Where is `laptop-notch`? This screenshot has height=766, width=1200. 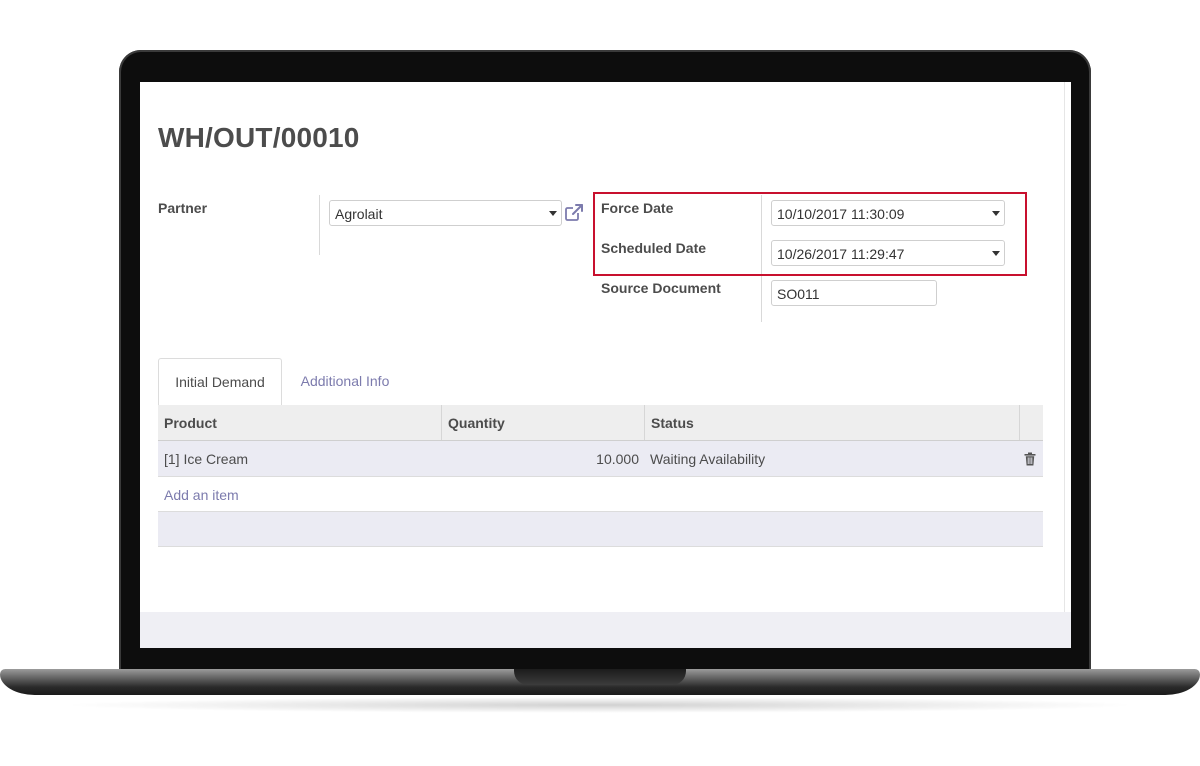 laptop-notch is located at coordinates (600, 677).